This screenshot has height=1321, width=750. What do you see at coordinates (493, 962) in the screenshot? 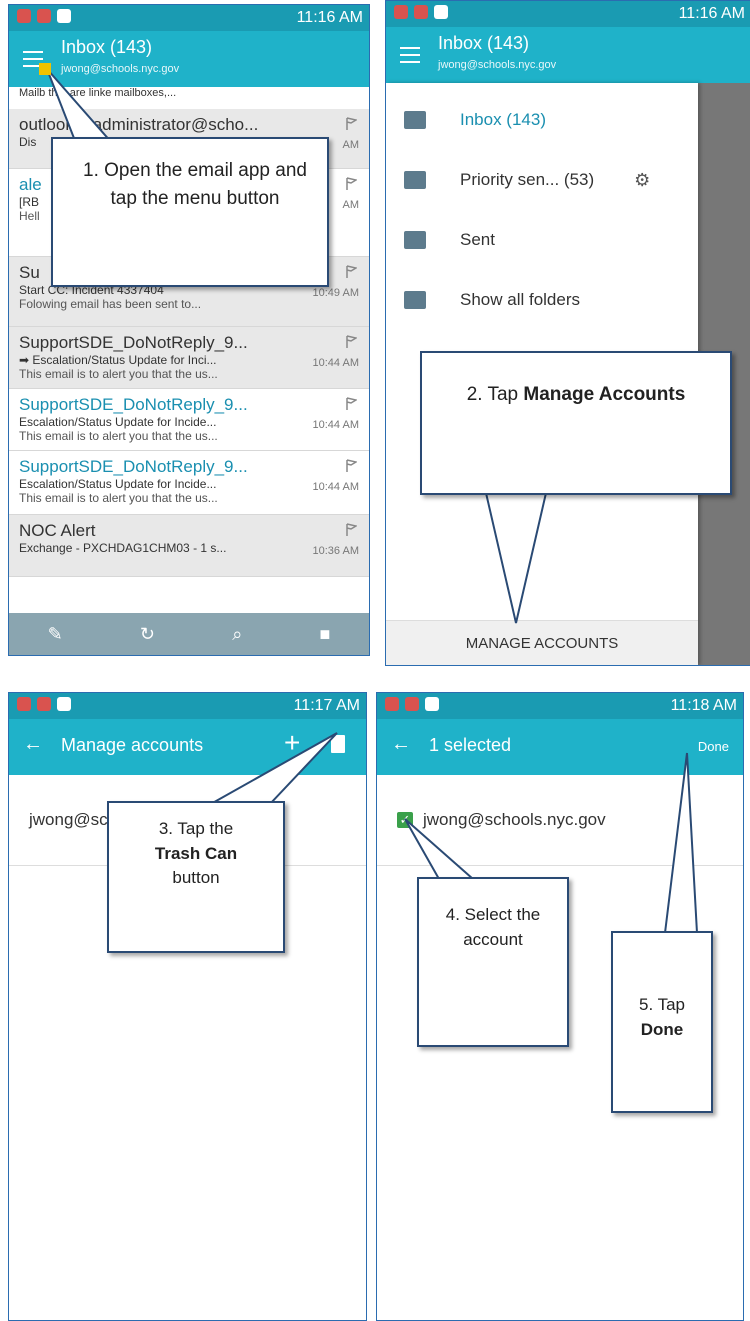
I see `callout-step-4: 4. Select the account` at bounding box center [493, 962].